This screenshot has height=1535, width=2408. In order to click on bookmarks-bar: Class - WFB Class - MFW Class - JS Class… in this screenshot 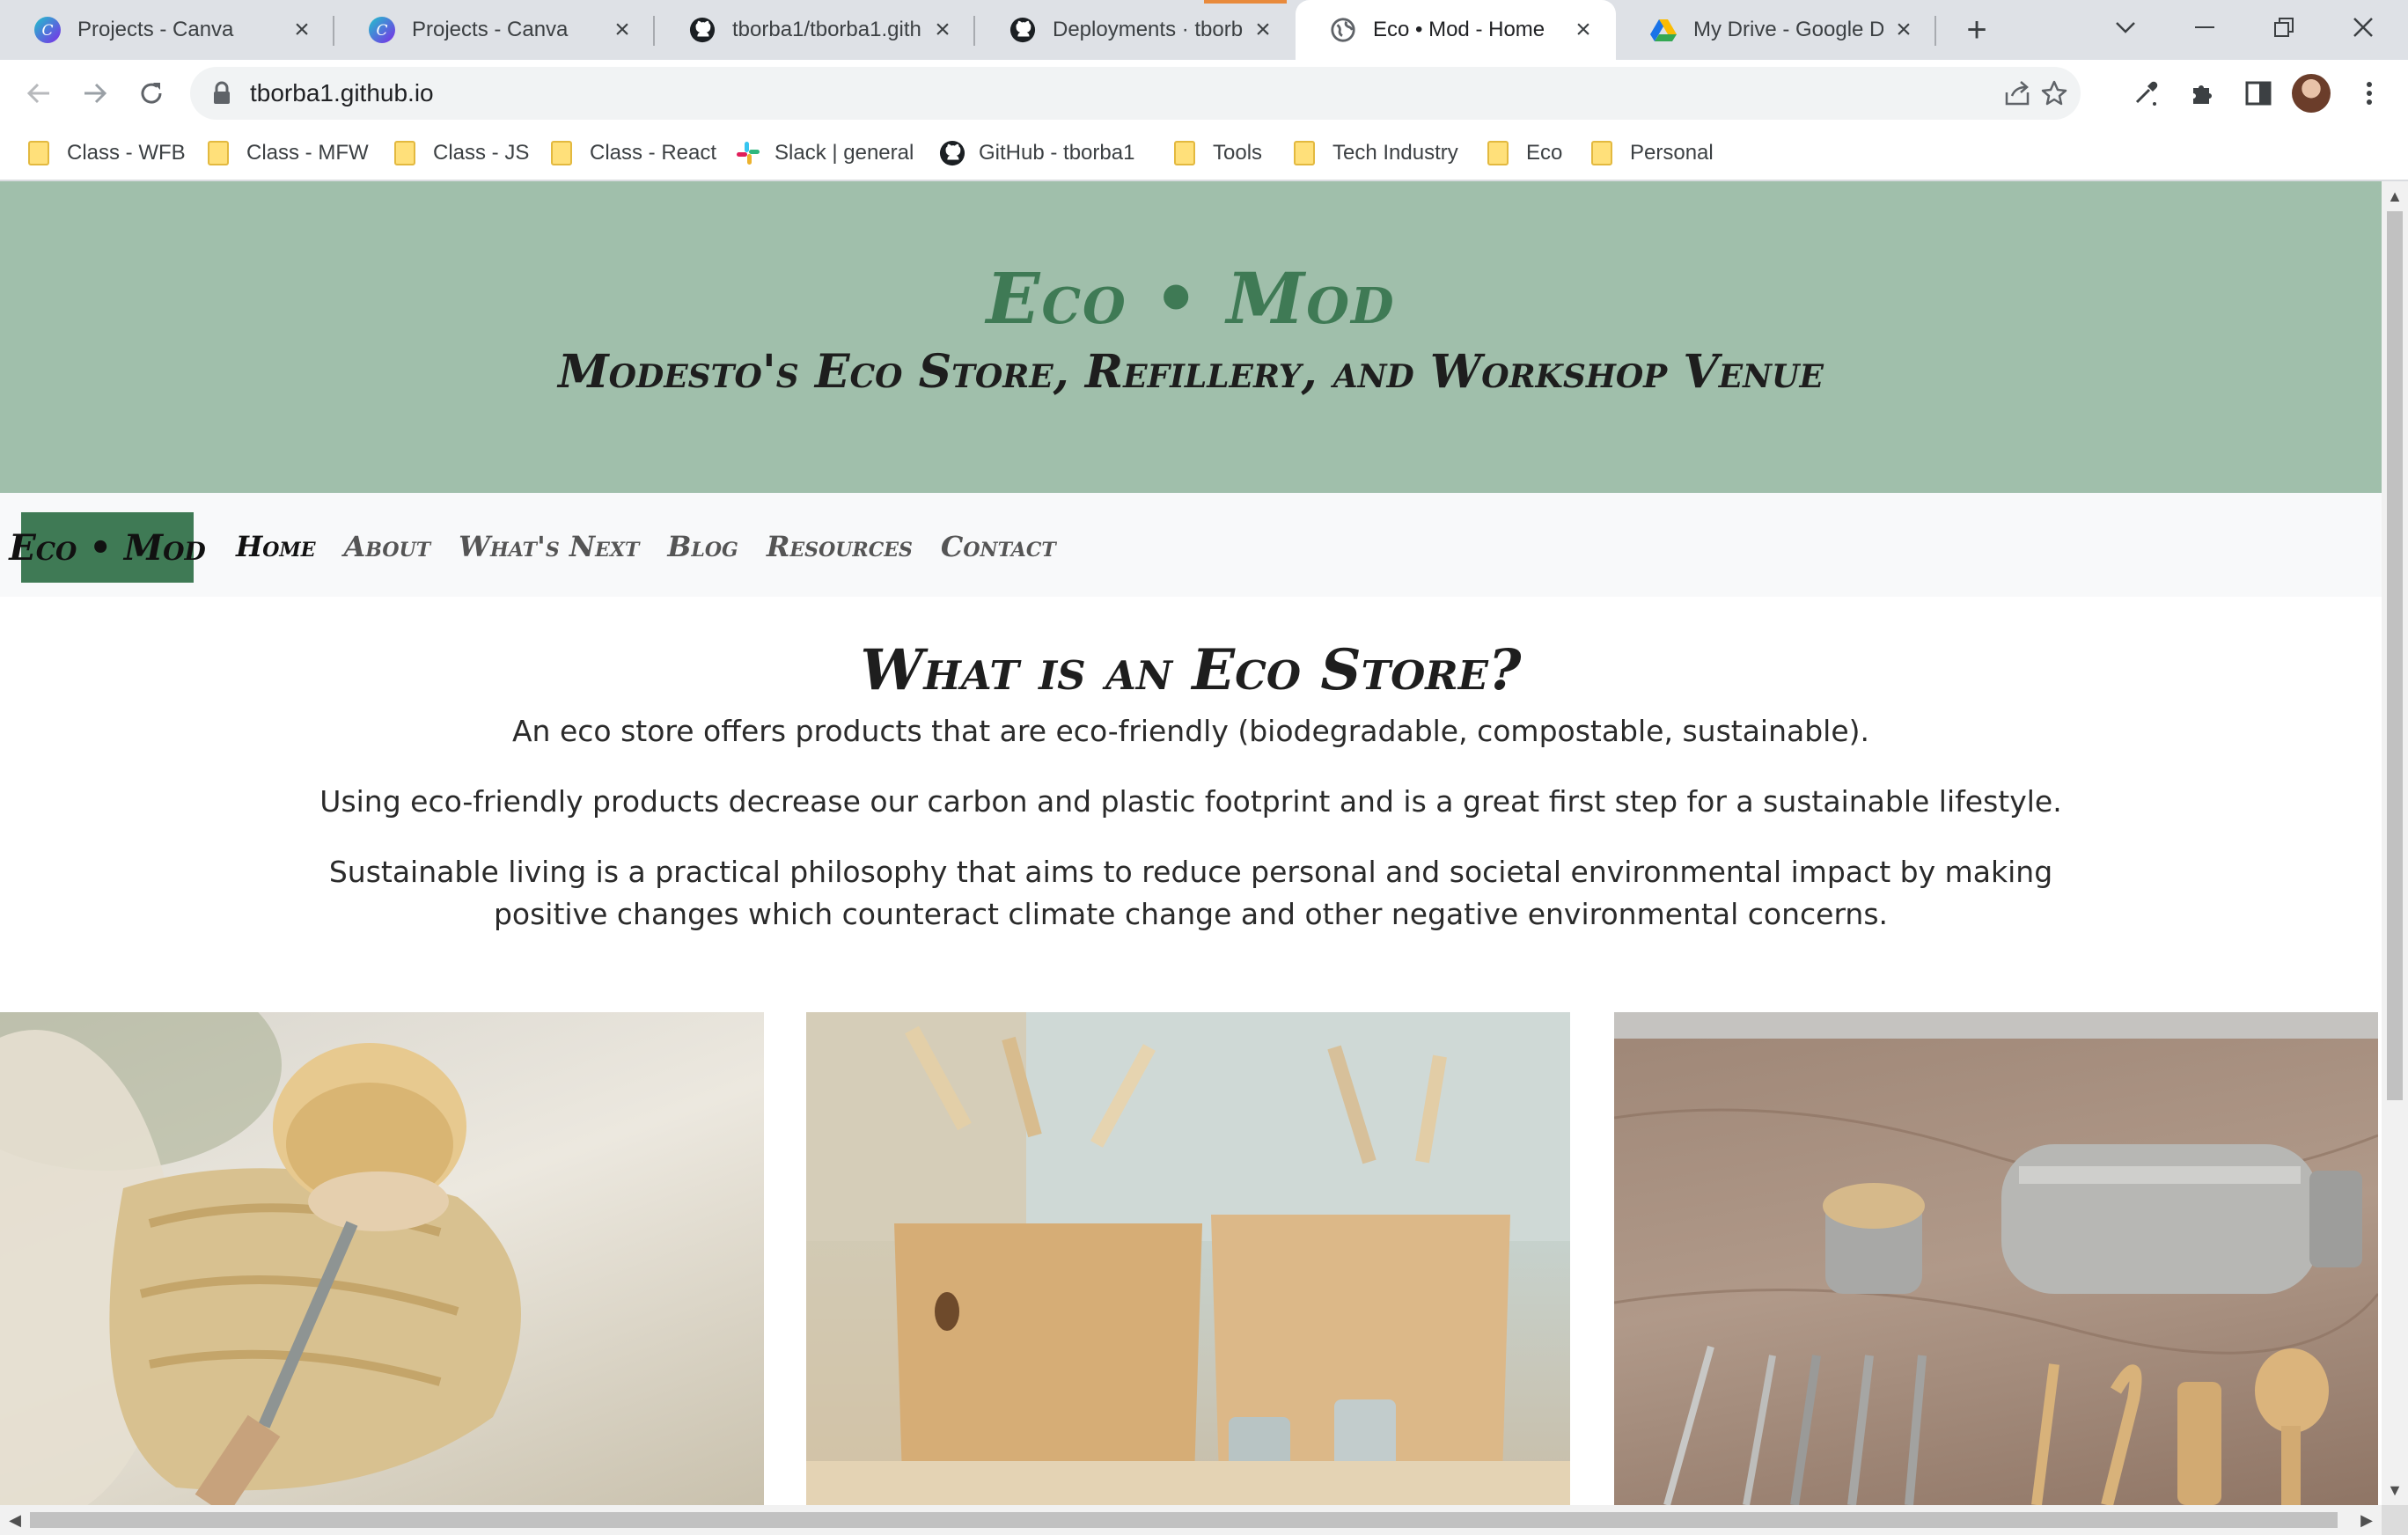, I will do `click(1204, 154)`.